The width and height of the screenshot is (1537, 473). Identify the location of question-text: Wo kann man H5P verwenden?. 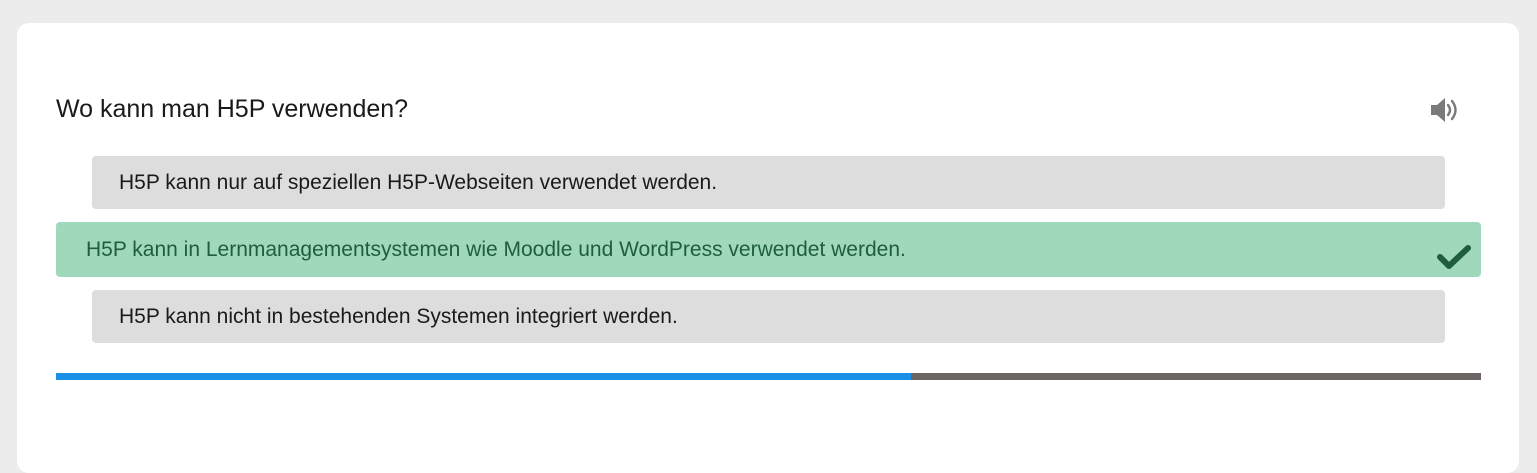
(232, 109).